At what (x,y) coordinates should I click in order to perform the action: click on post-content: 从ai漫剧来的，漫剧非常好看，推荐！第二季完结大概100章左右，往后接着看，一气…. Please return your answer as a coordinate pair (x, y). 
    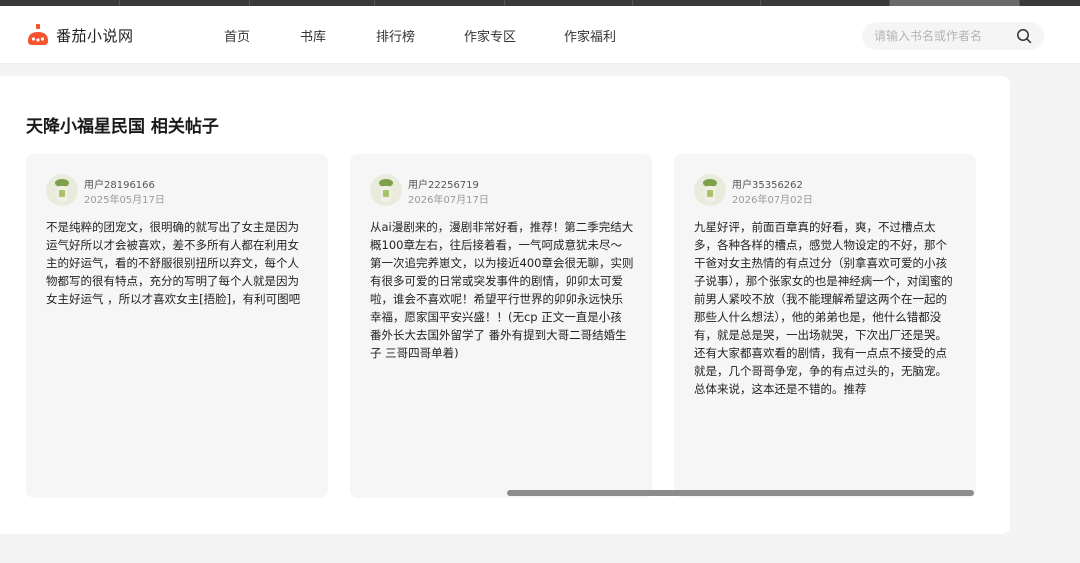
    Looking at the image, I should click on (502, 290).